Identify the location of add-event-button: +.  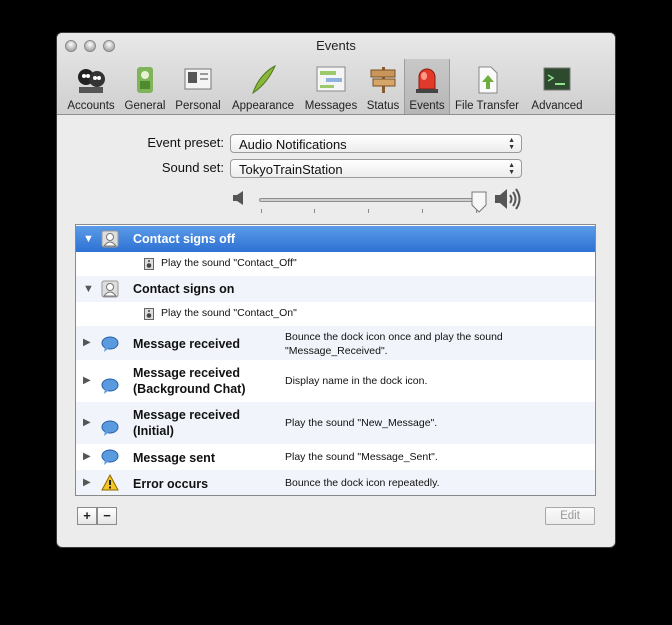
(87, 516).